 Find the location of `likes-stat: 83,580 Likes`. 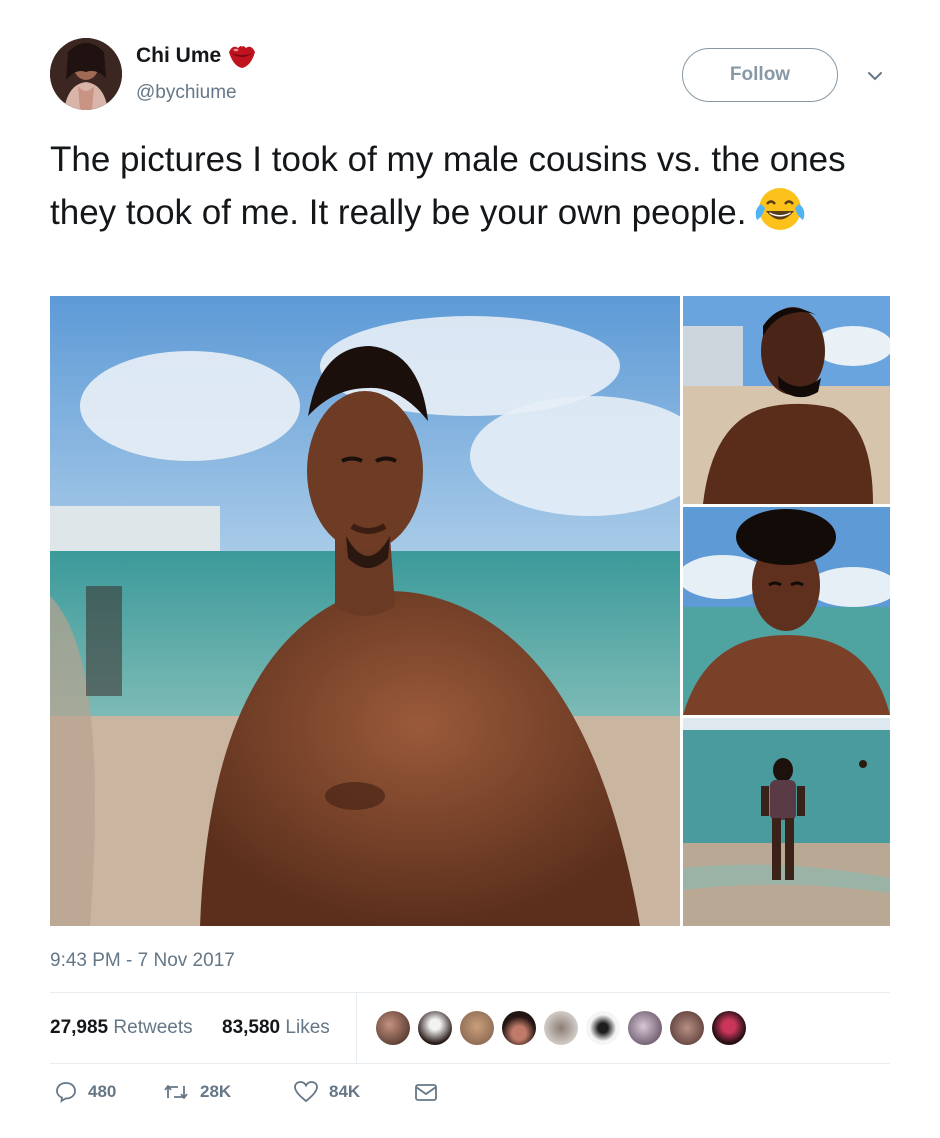

likes-stat: 83,580 Likes is located at coordinates (276, 1028).